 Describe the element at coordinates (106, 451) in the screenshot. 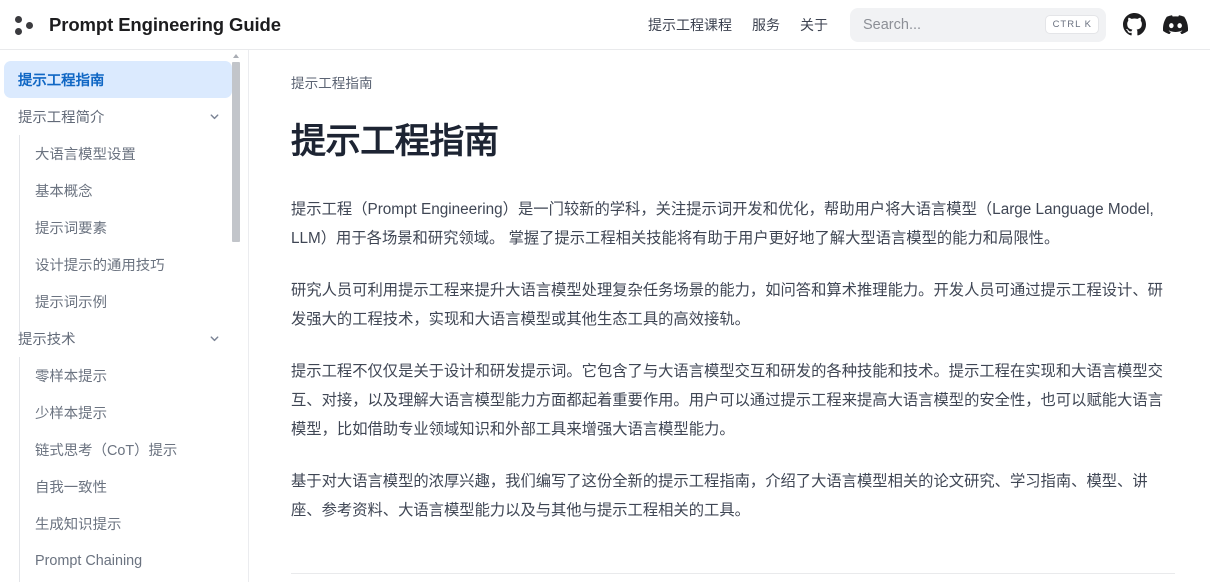

I see `sidebar-item-label: 链式思考（CoT）提示` at that location.